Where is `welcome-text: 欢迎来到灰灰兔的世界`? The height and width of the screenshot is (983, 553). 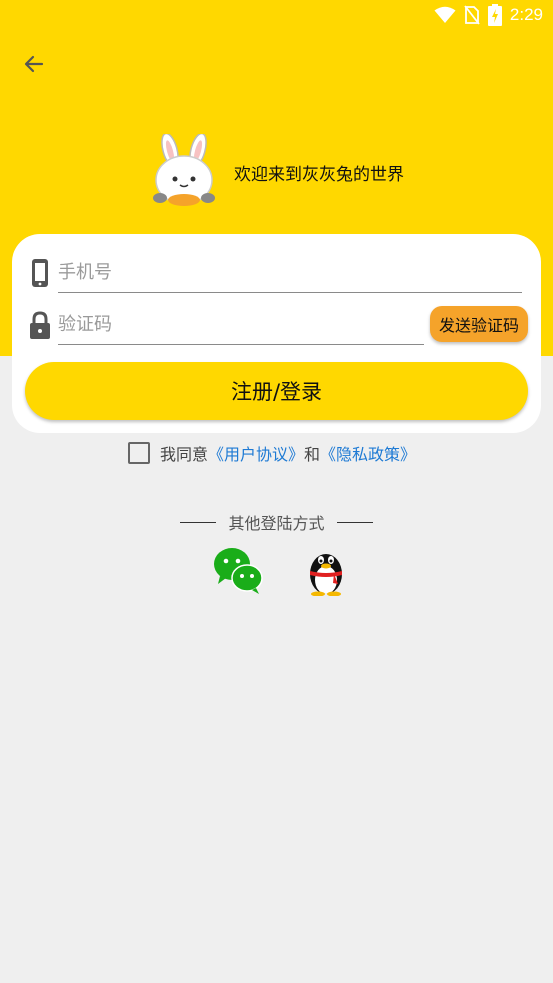 welcome-text: 欢迎来到灰灰兔的世界 is located at coordinates (319, 174).